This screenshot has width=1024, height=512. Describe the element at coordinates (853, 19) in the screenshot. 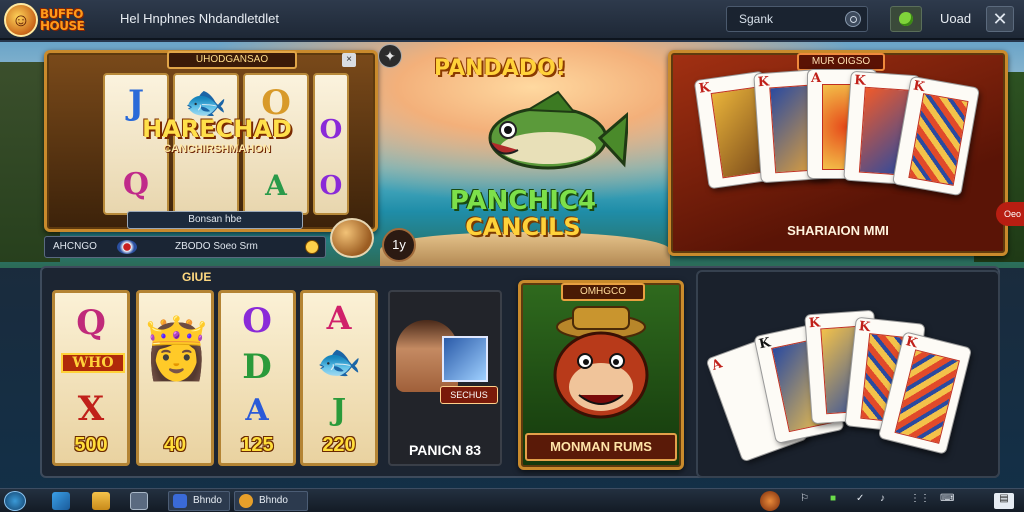

I see `search-icon` at that location.